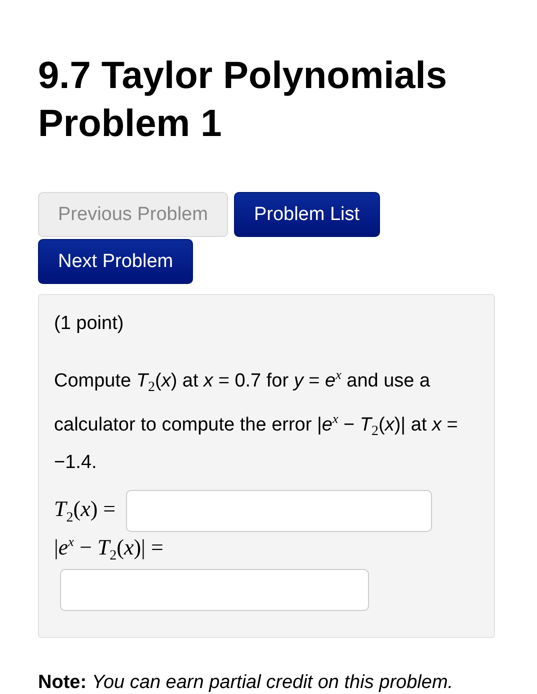 The image size is (537, 694). What do you see at coordinates (246, 683) in the screenshot?
I see `note-text: Note: You can earn partial credit on this problem.` at bounding box center [246, 683].